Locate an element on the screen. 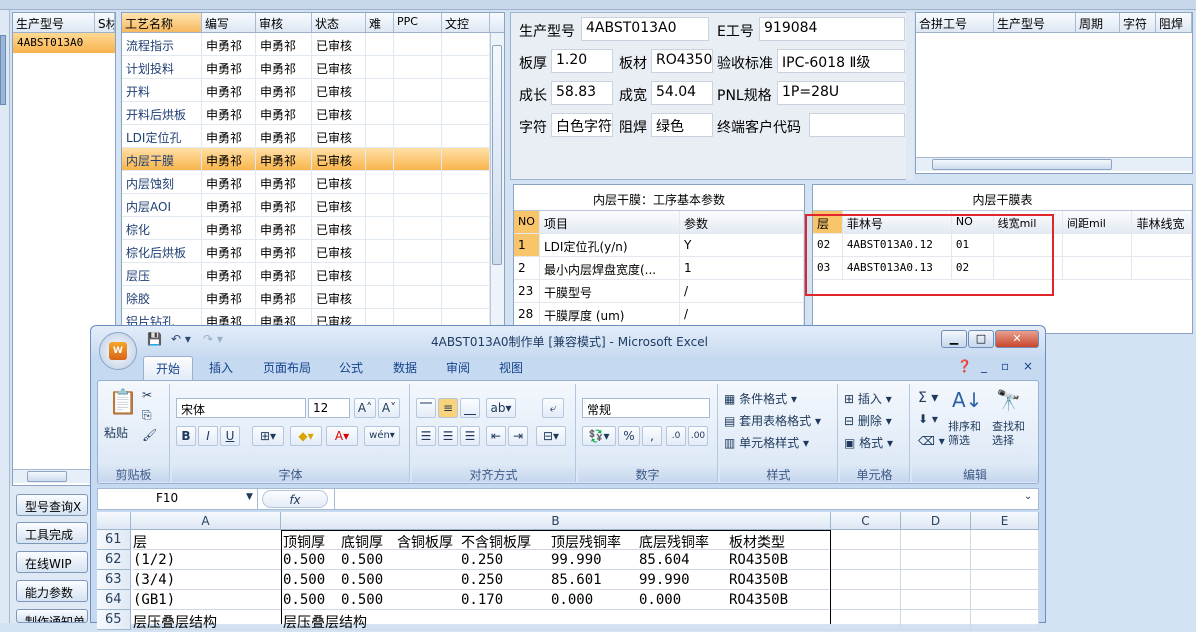 The height and width of the screenshot is (632, 1196). fill-icon: ⬇ ▾ is located at coordinates (928, 419).